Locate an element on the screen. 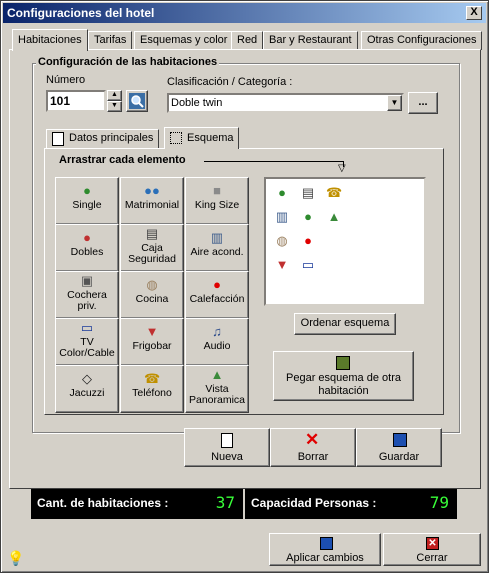 The image size is (489, 573). subtab-datos-principales: Datos principales is located at coordinates (103, 139).